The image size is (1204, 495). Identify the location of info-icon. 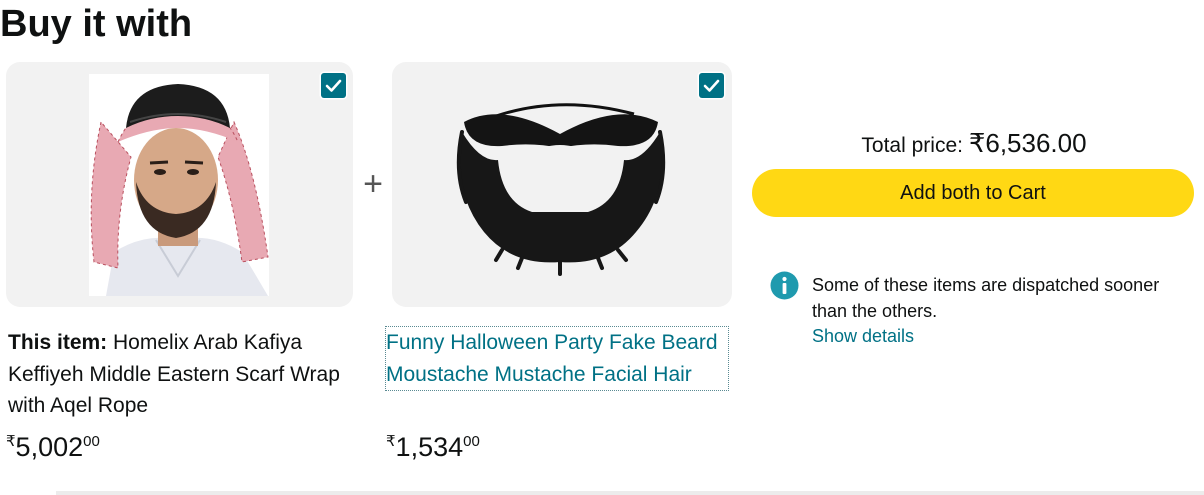
(784, 285).